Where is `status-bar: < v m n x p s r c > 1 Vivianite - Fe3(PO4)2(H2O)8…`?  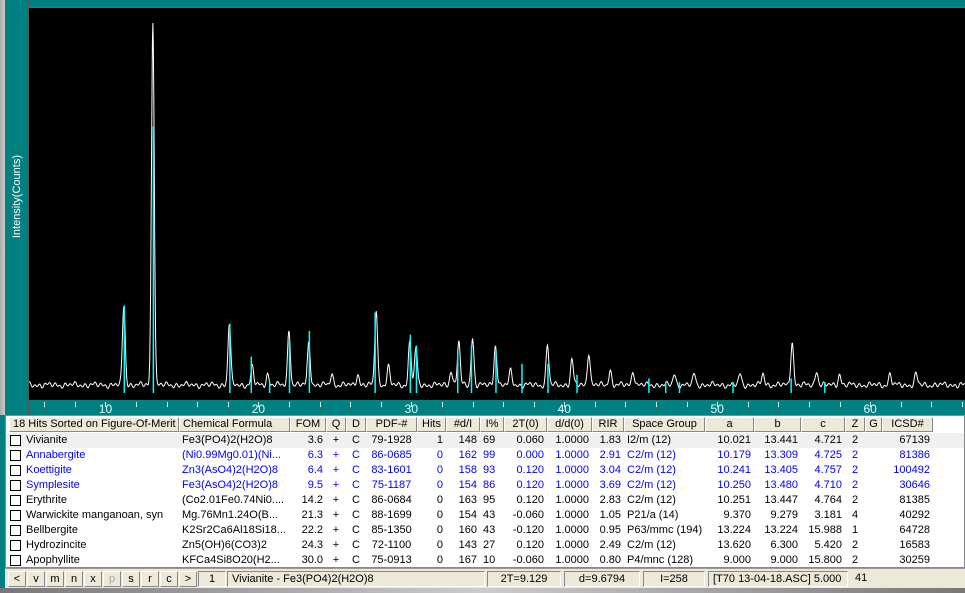
status-bar: < v m n x p s r c > 1 Vivianite - Fe3(PO4)2(H2O)8… is located at coordinates (485, 578).